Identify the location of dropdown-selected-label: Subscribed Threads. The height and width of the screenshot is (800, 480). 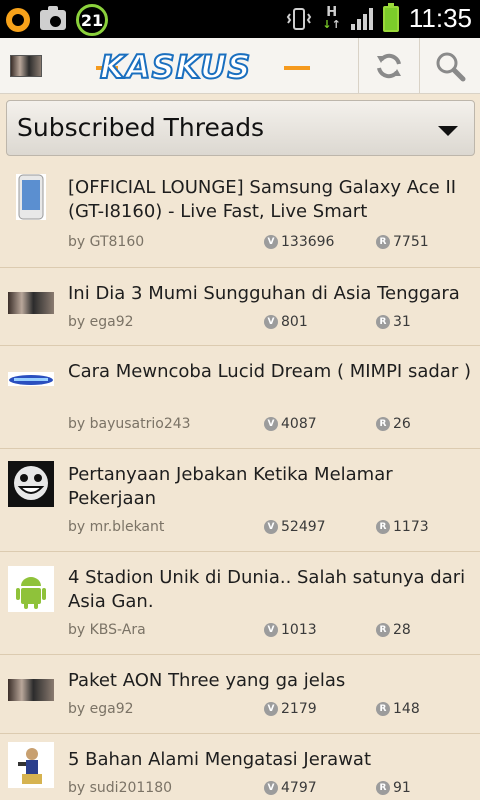
(141, 127).